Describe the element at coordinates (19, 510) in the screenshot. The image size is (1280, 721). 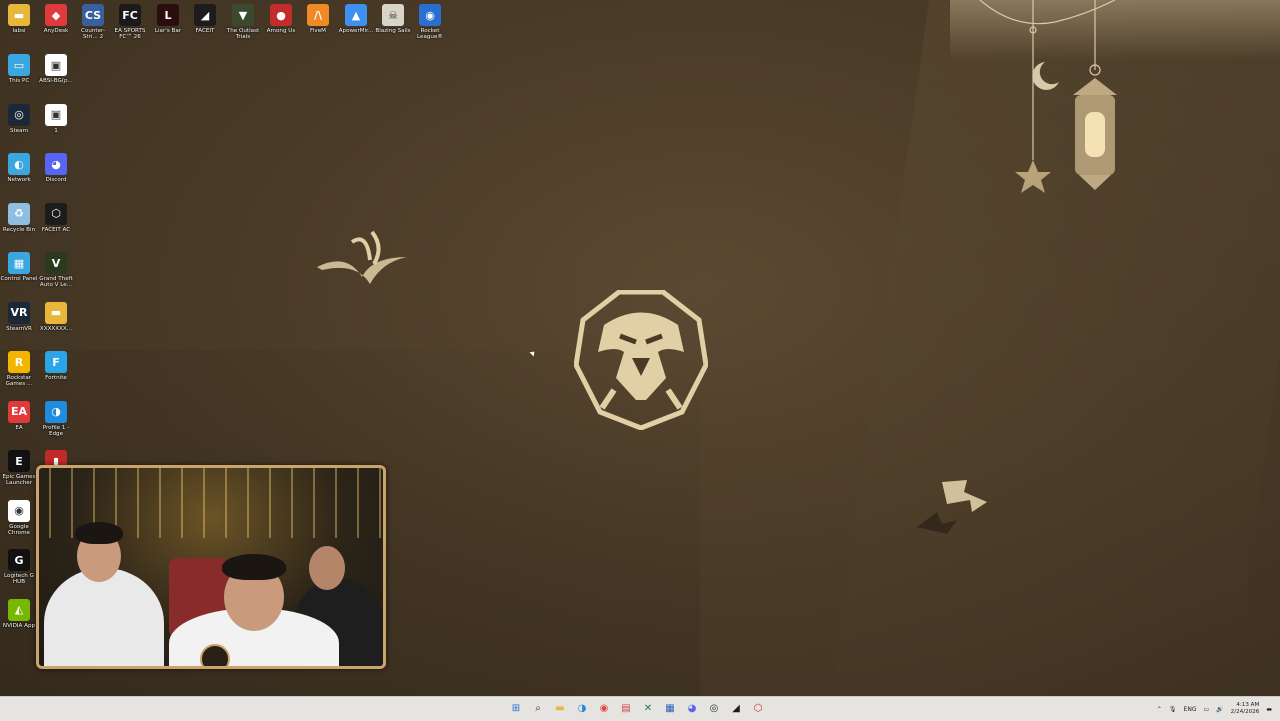
I see `chrome-icon: ◉` at that location.